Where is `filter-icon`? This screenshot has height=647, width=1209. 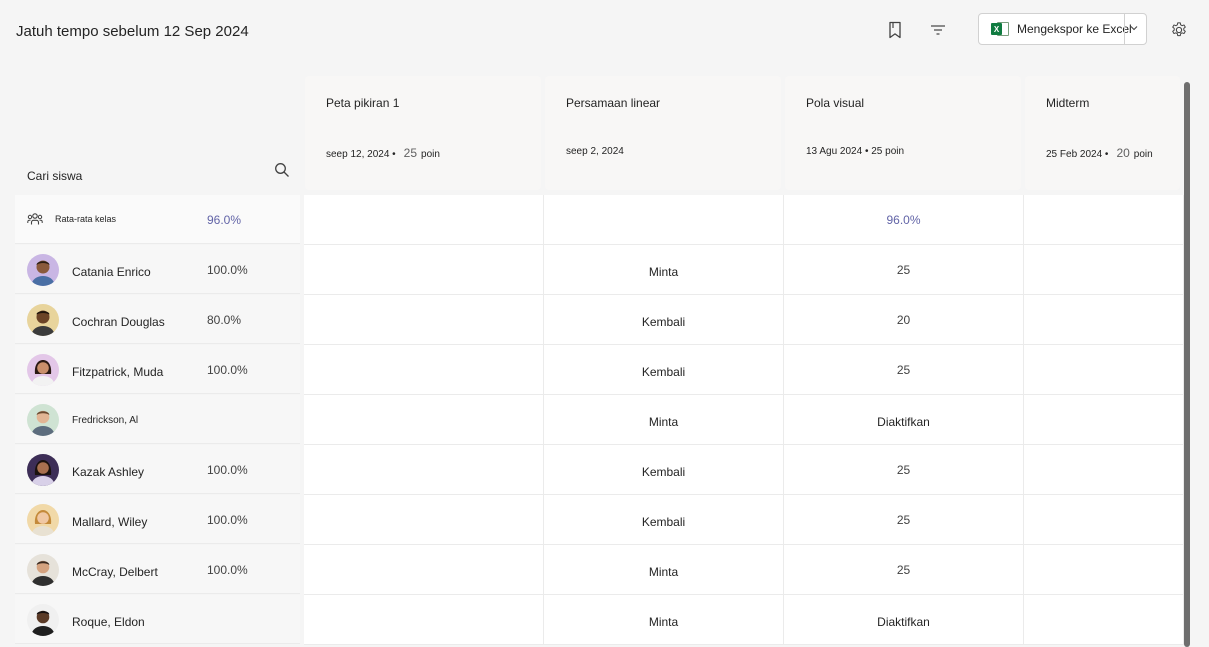 filter-icon is located at coordinates (938, 30).